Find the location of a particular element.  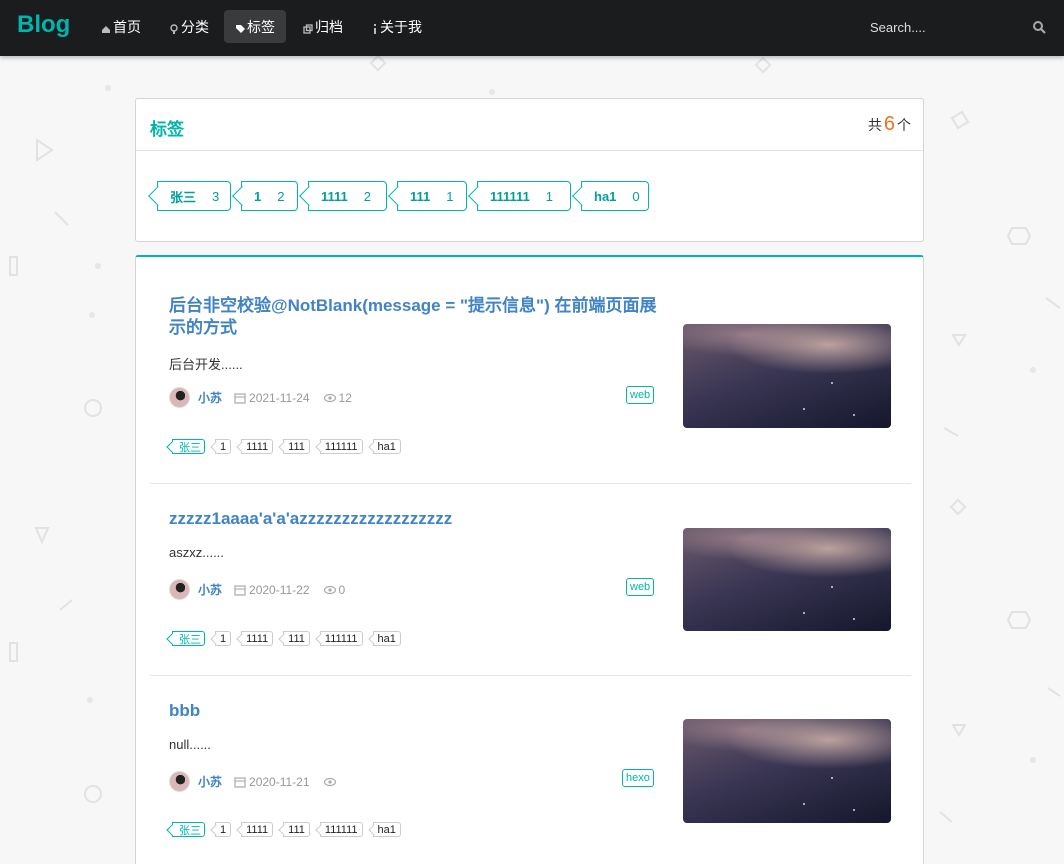

nav-home-label: 首页 is located at coordinates (127, 26).